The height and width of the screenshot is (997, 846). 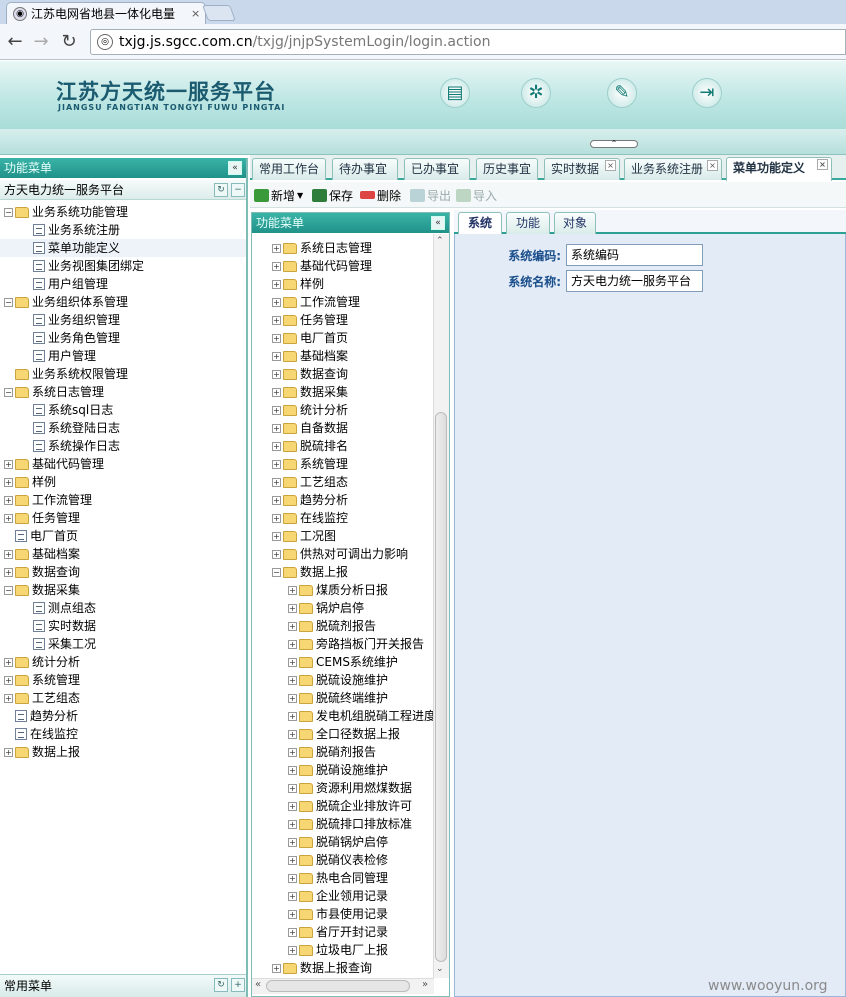 I want to click on browser-tab: ◉ 江苏电网省地县一体化电量 ×, so click(x=106, y=13).